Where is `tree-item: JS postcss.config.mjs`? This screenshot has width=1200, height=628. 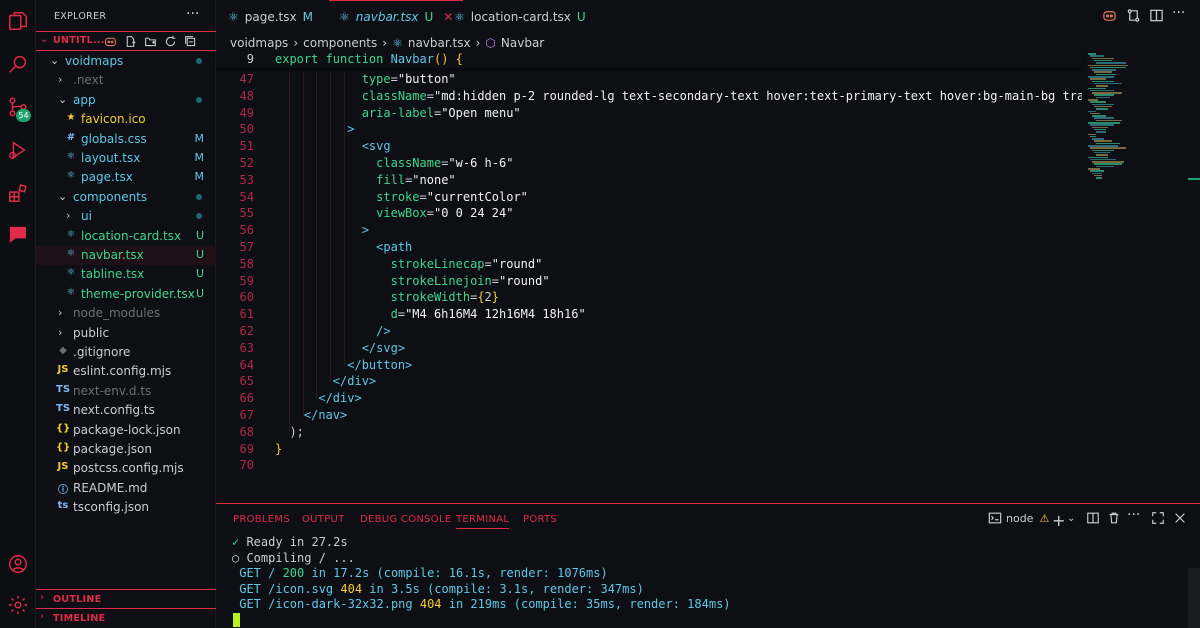 tree-item: JS postcss.config.mjs is located at coordinates (126, 468).